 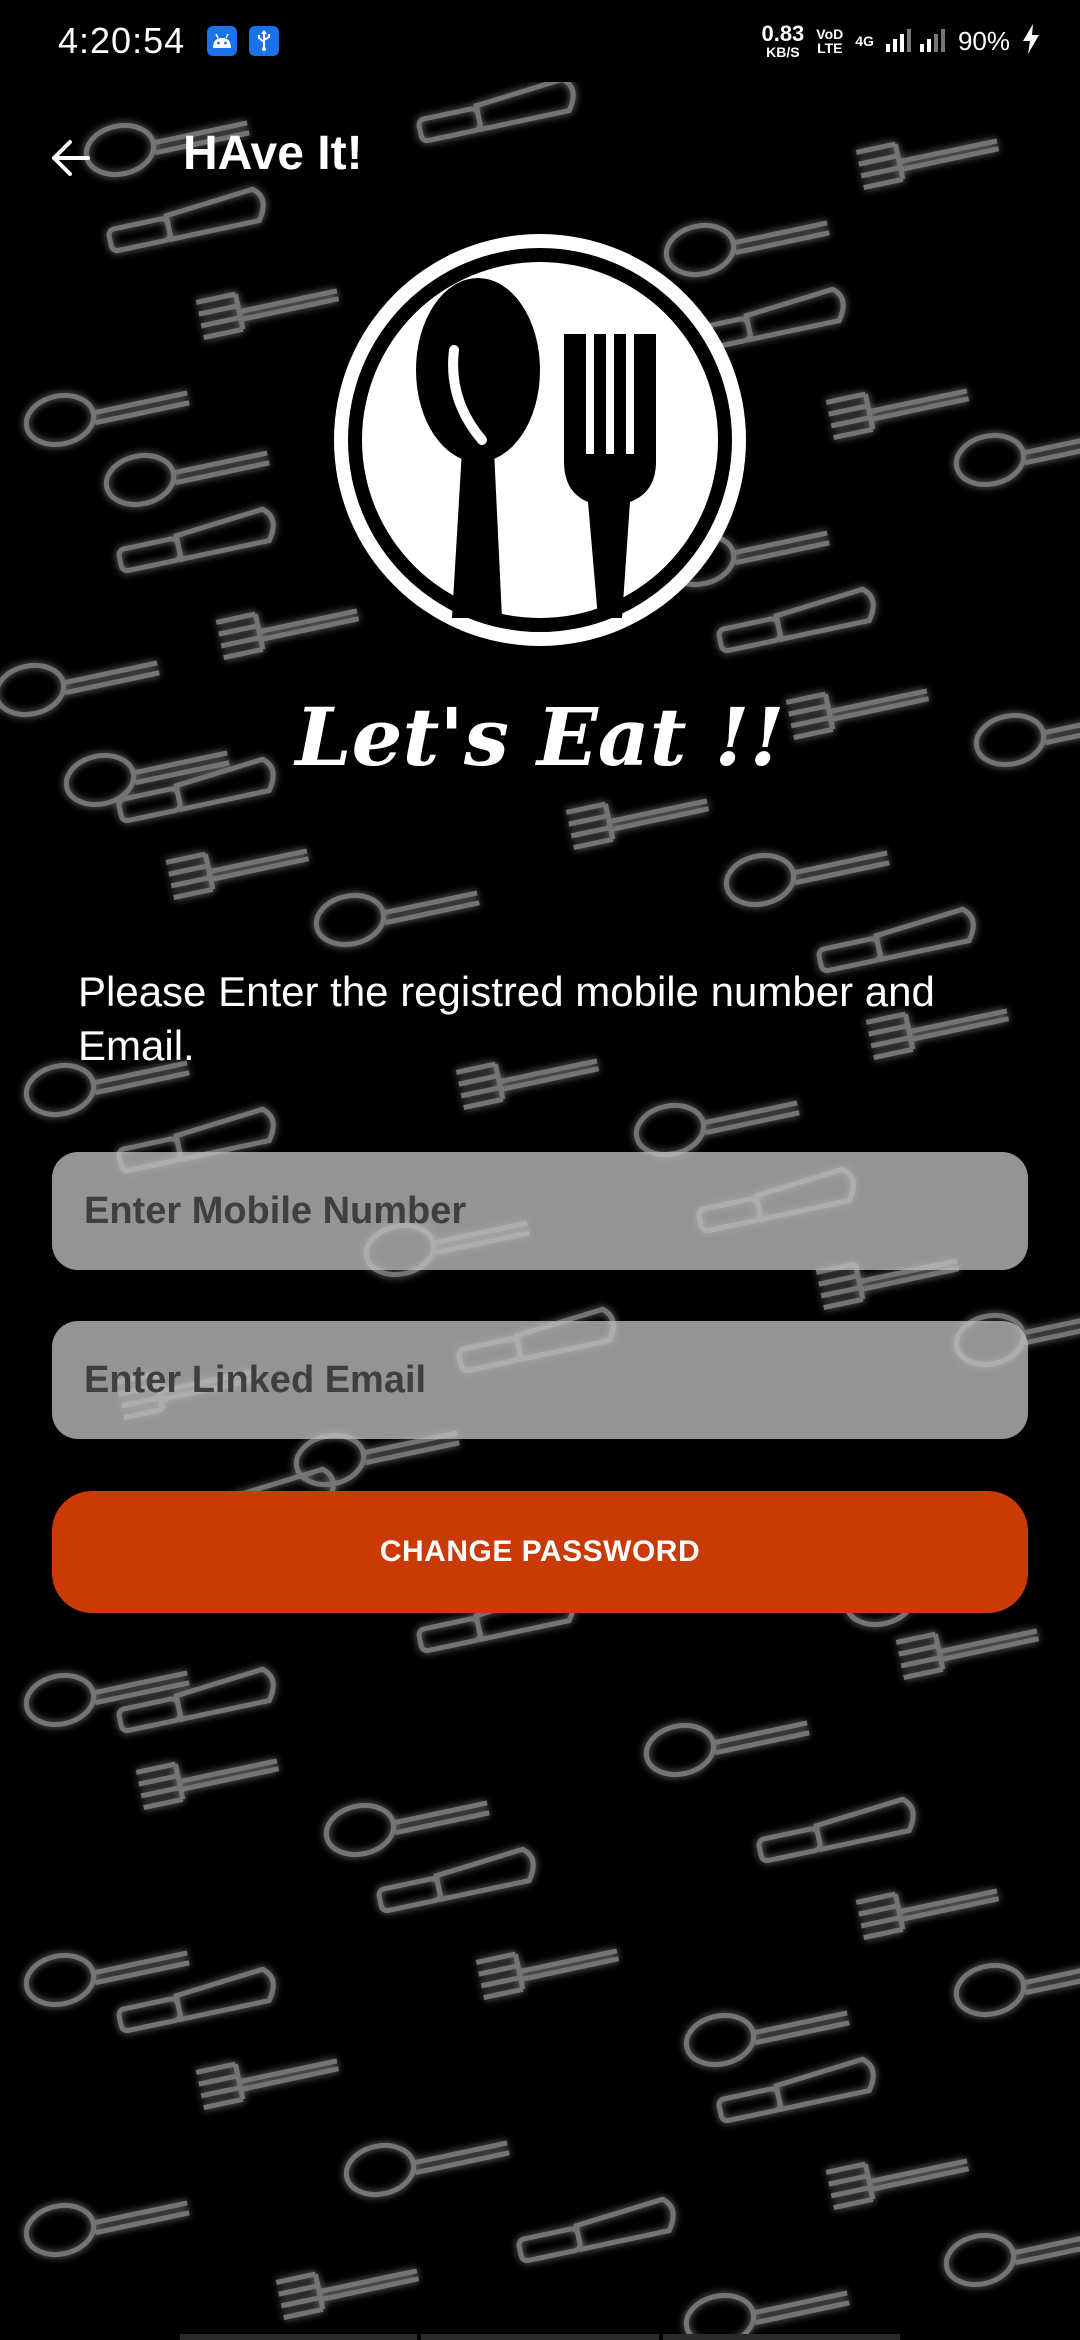 I want to click on status-notification-icons, so click(x=243, y=41).